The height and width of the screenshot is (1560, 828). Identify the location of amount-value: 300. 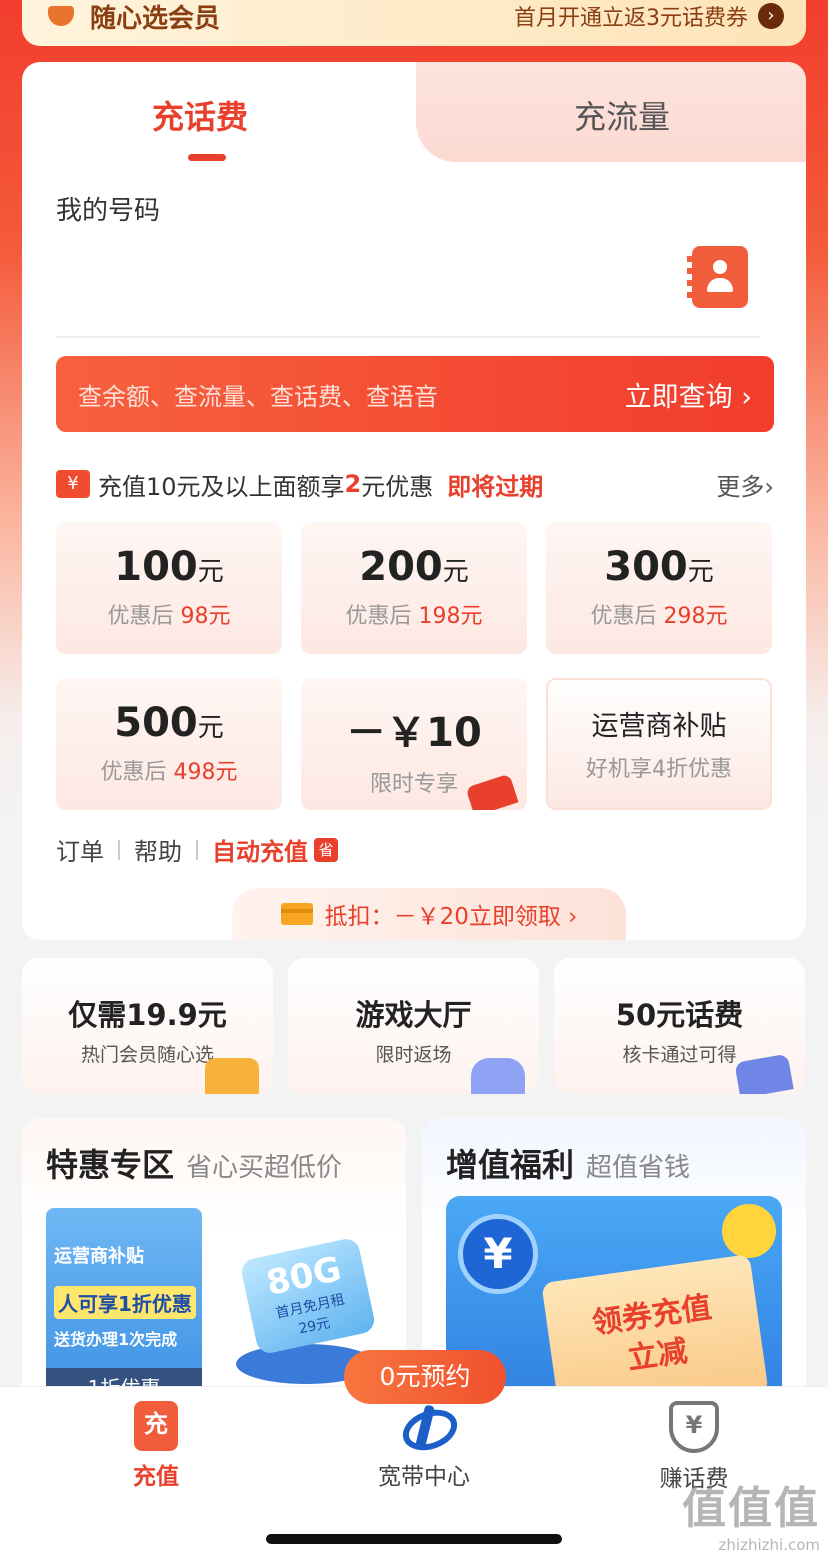
(646, 567).